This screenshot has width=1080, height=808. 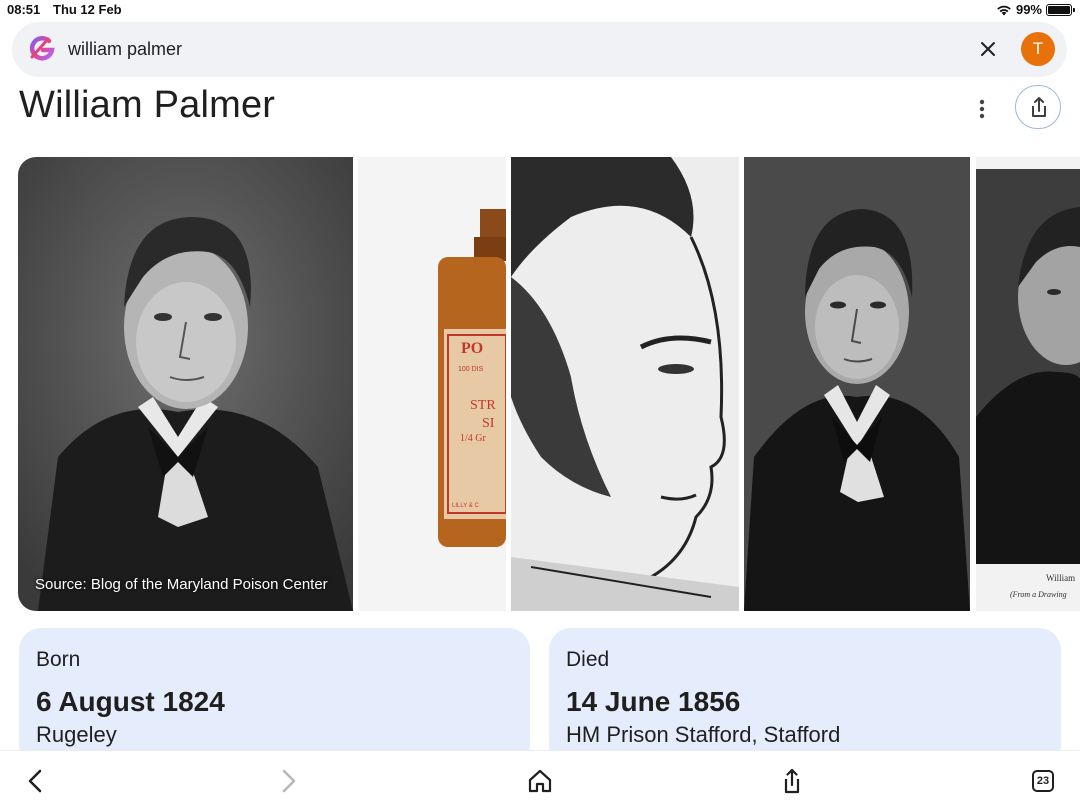 I want to click on bottle-label-text: PO, so click(x=472, y=348).